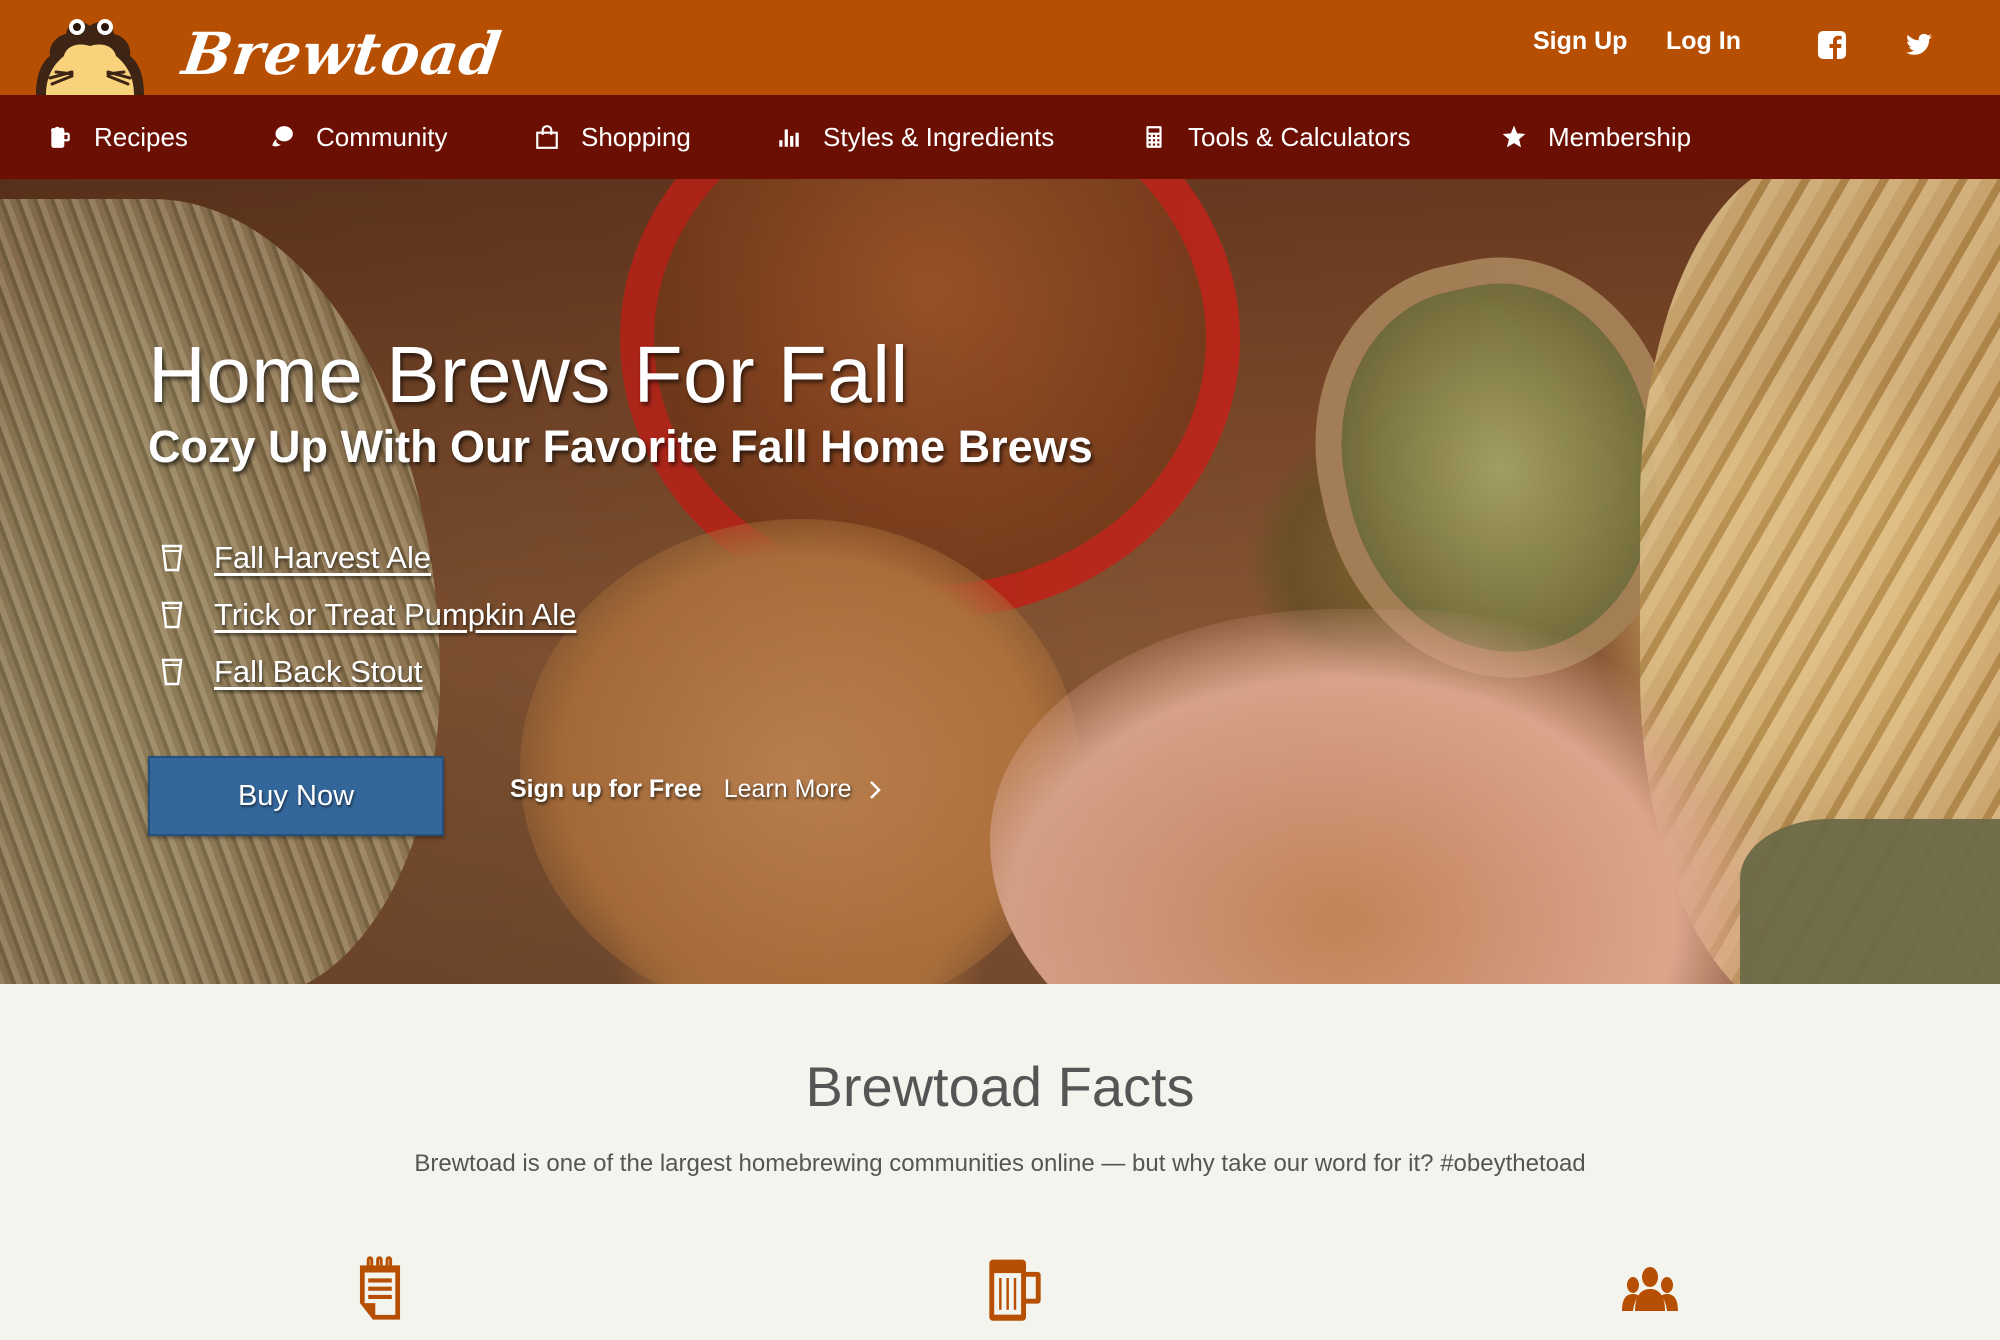 The image size is (2000, 1340). What do you see at coordinates (90, 57) in the screenshot?
I see `toad-mascot-icon` at bounding box center [90, 57].